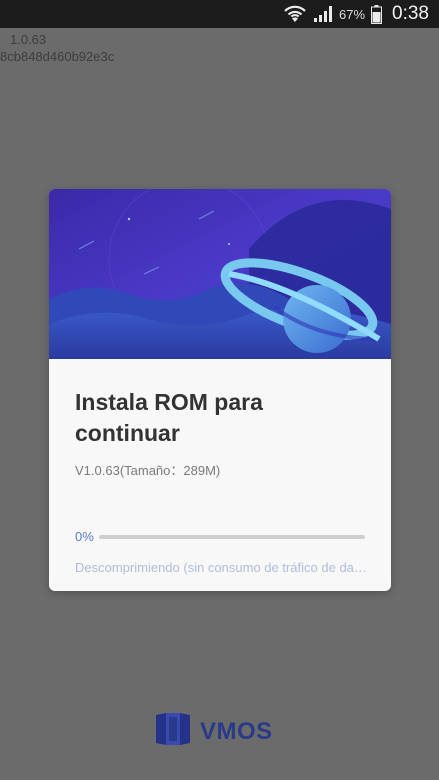 The image size is (439, 780). I want to click on background-version-text: 1.0.63, so click(28, 39).